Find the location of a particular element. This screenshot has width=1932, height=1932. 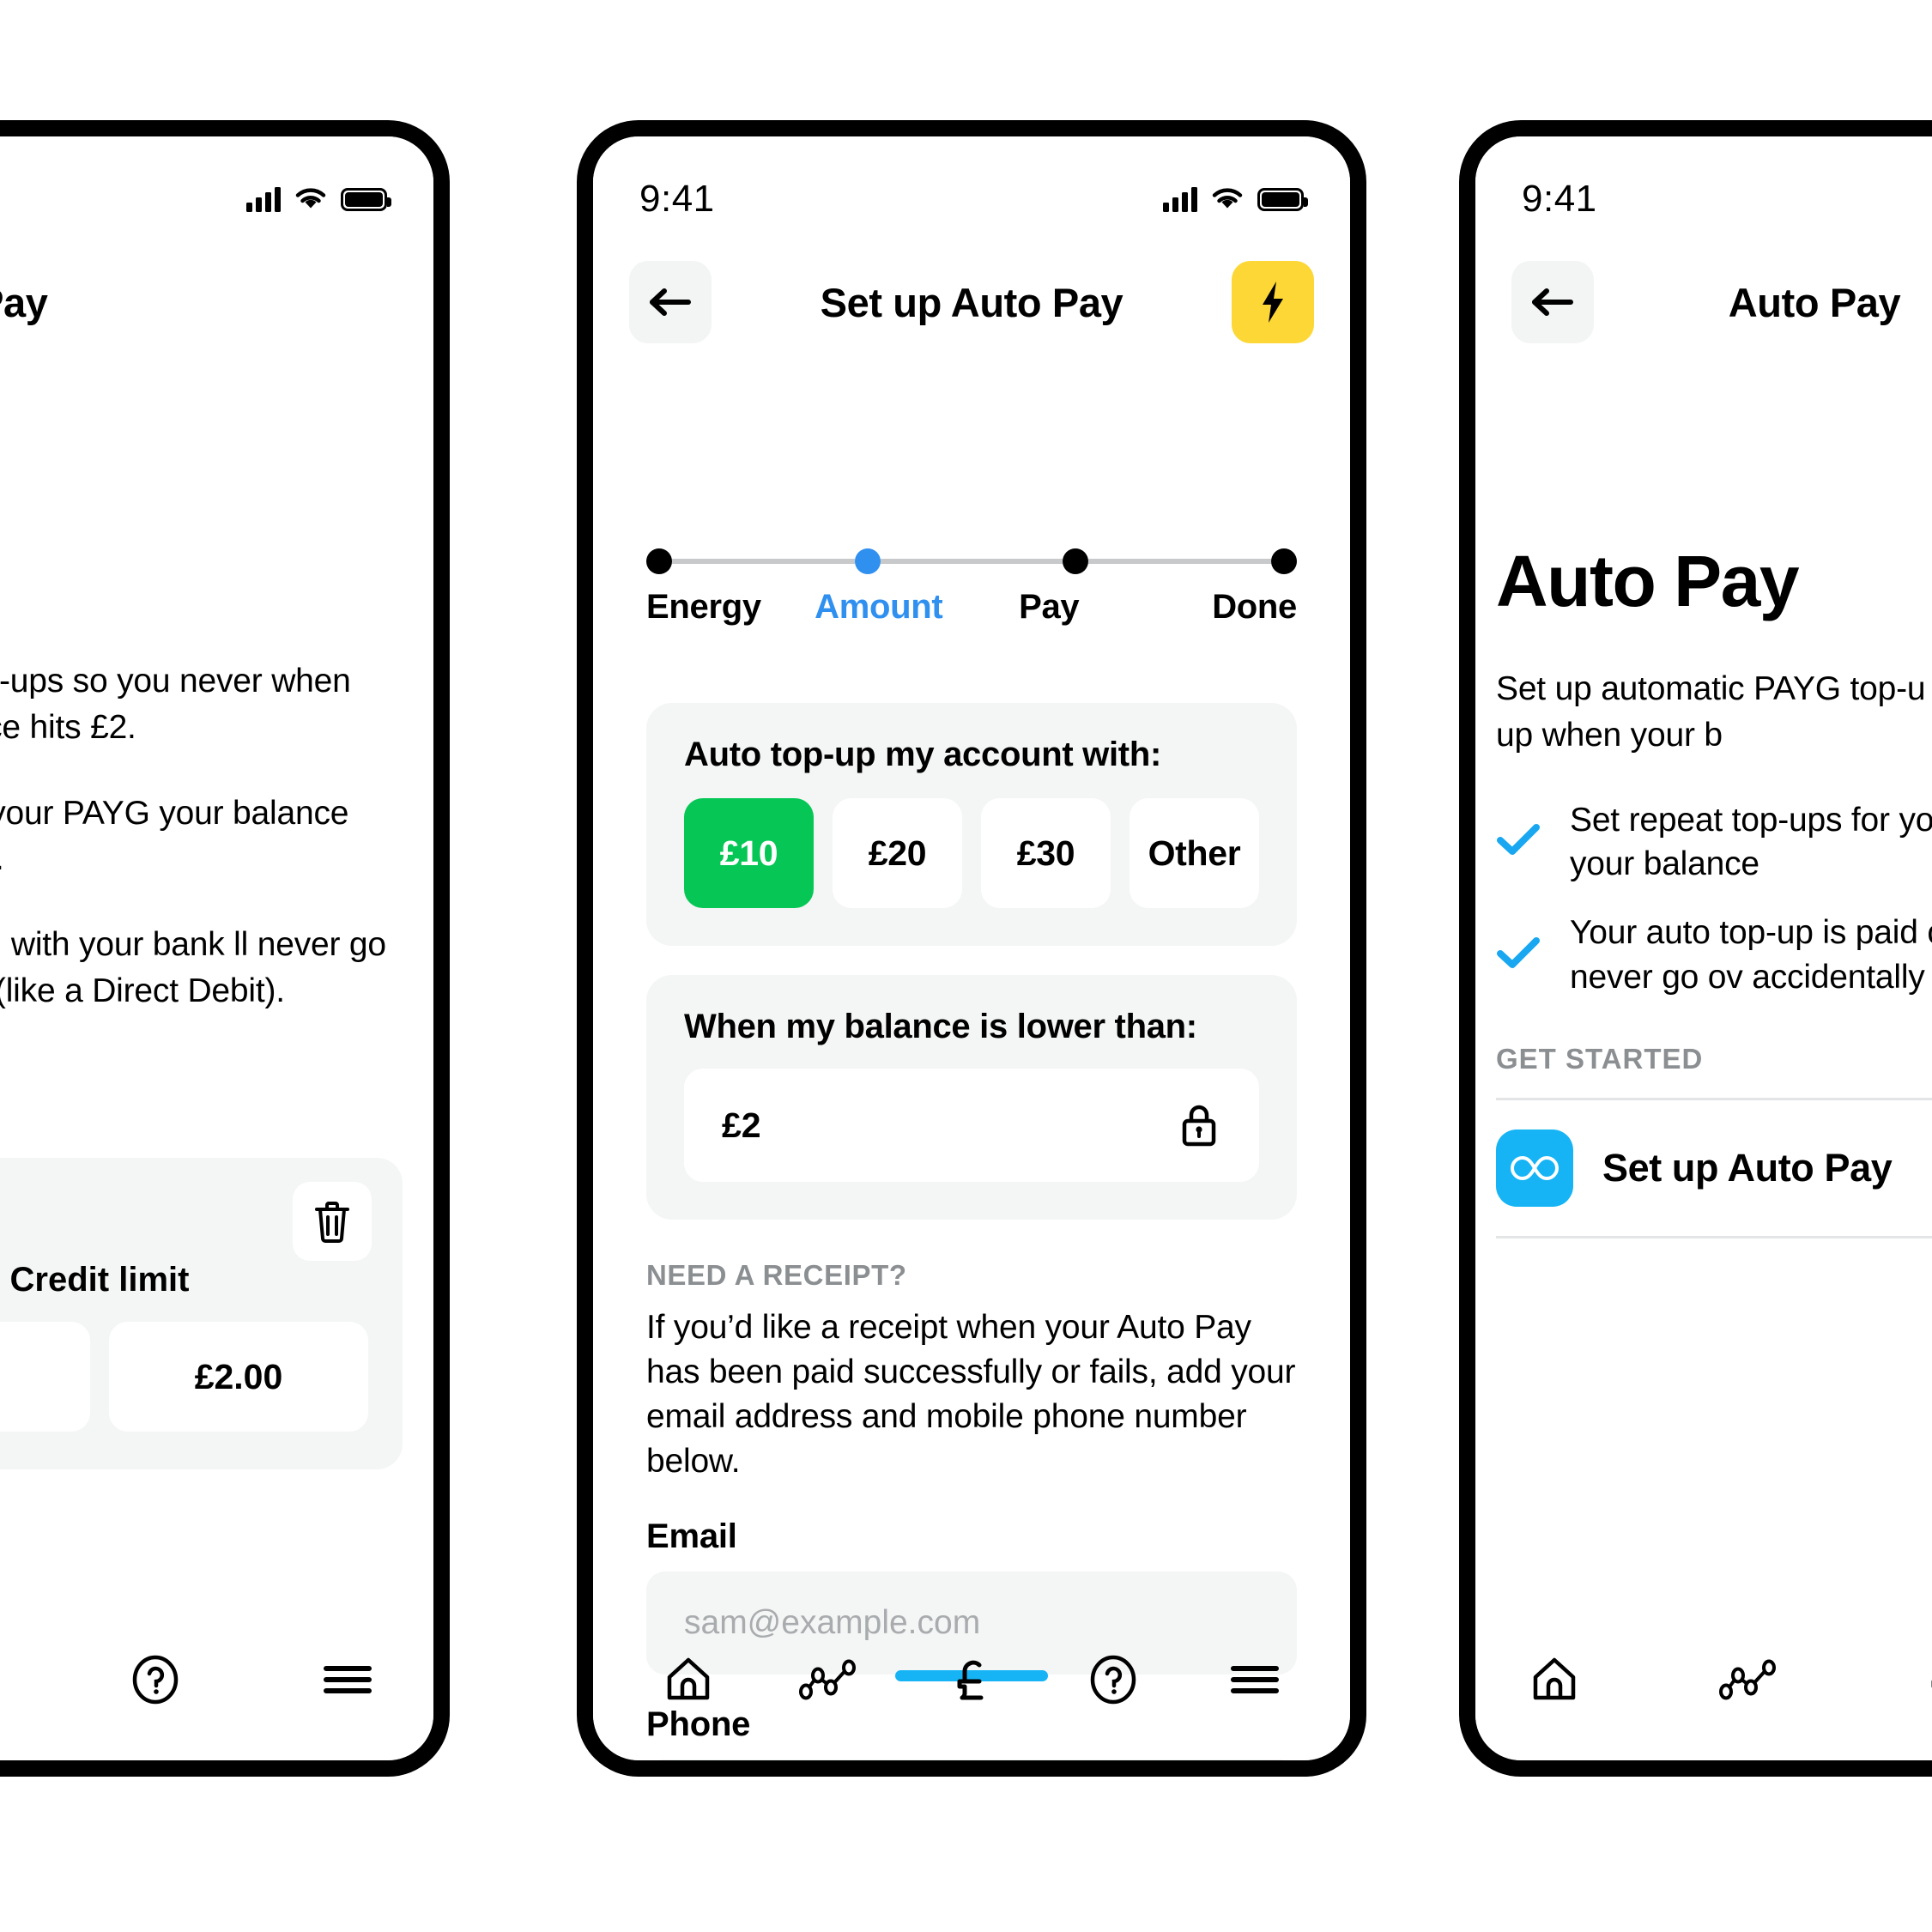

lightning-bolt-icon is located at coordinates (1273, 302).